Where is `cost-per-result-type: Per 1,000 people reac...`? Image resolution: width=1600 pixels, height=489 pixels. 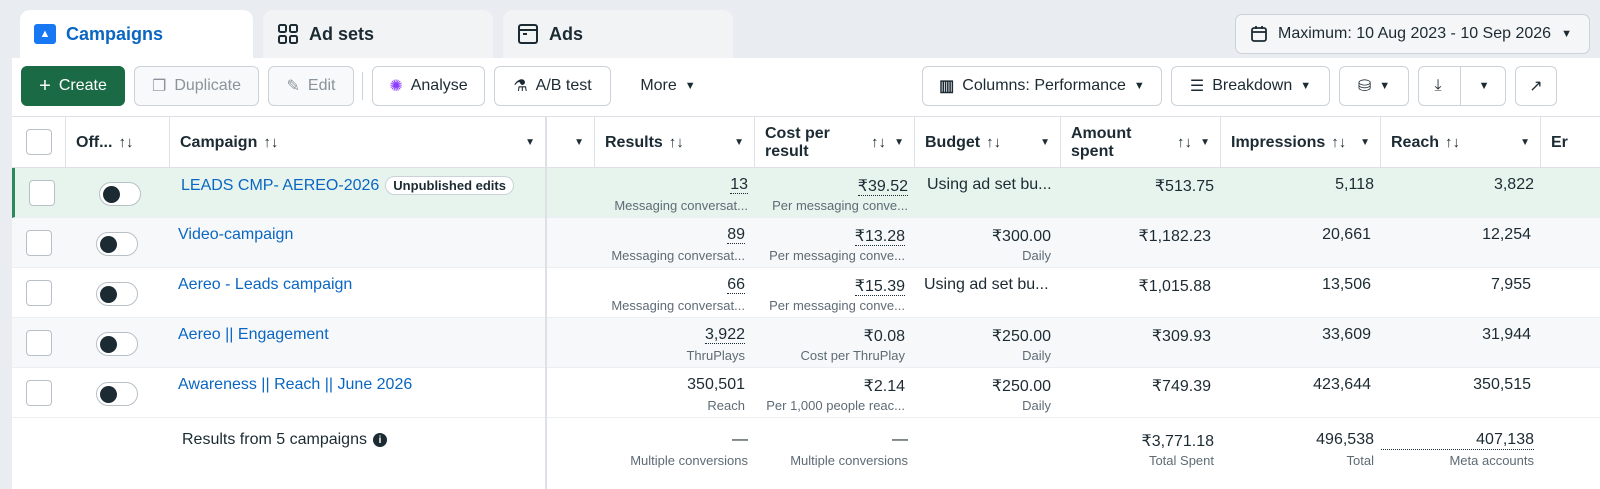 cost-per-result-type: Per 1,000 people reac... is located at coordinates (835, 405).